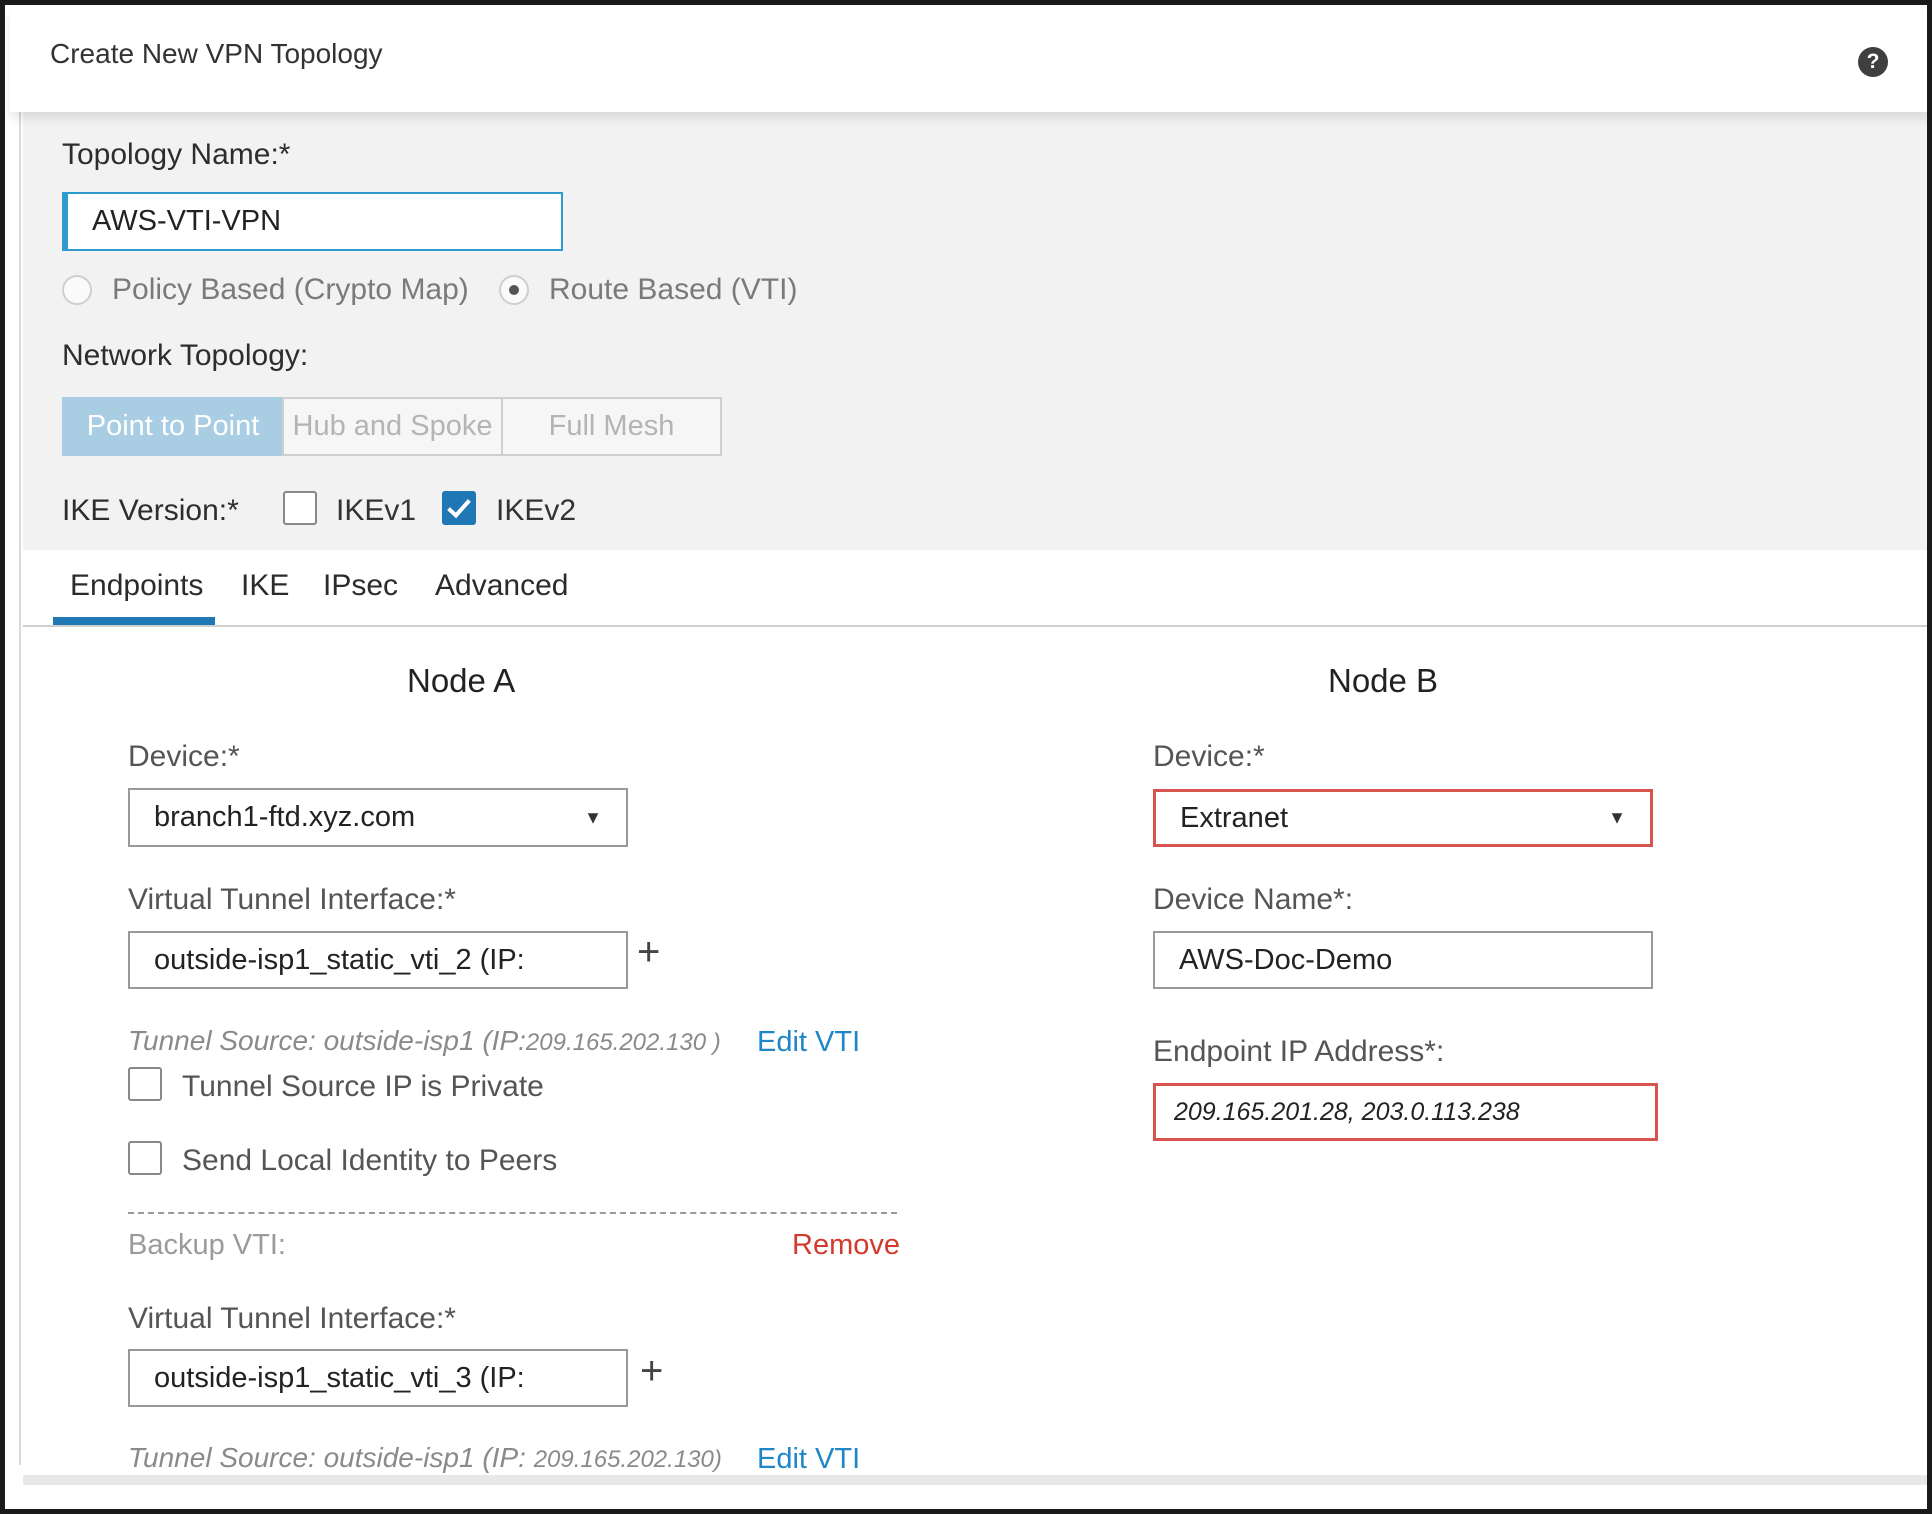 The width and height of the screenshot is (1932, 1514). What do you see at coordinates (360, 586) in the screenshot?
I see `tab-ipsec: IPsec` at bounding box center [360, 586].